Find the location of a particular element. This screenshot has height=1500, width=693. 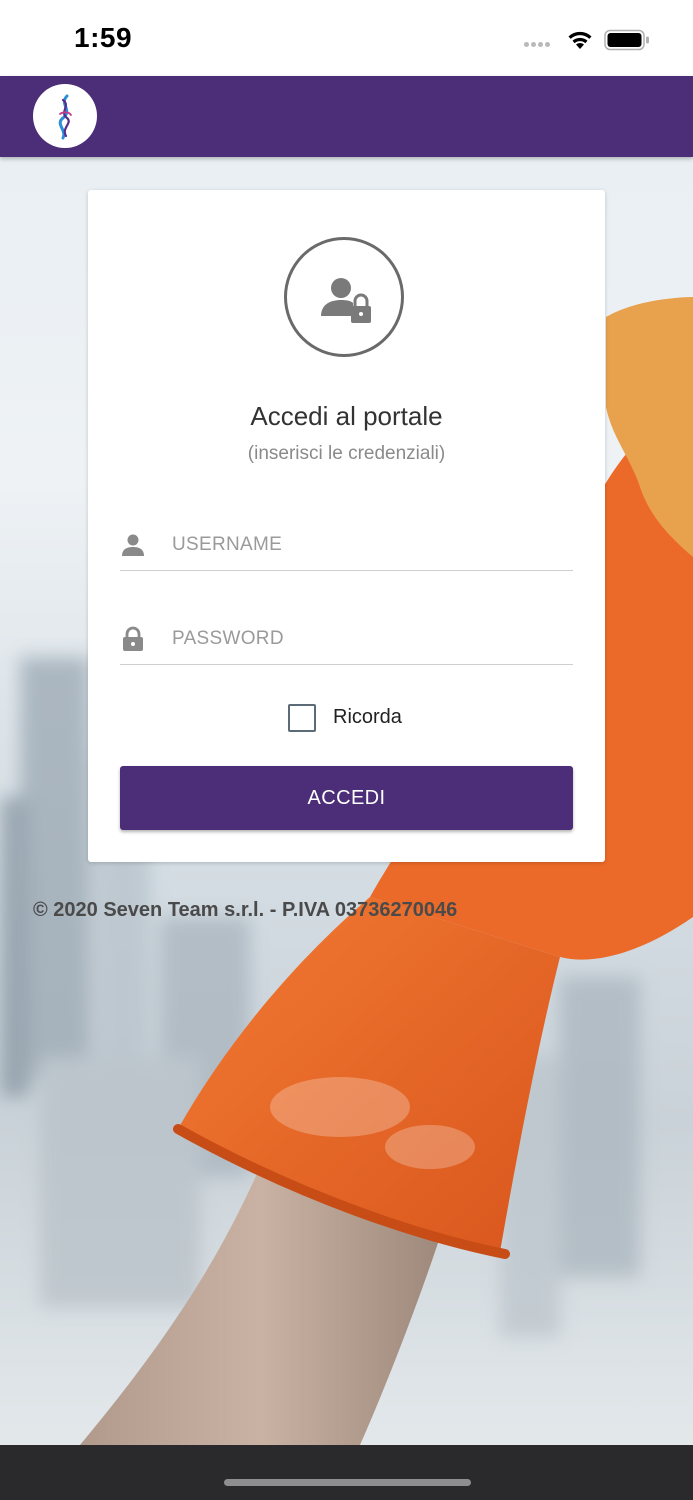

user-icon is located at coordinates (133, 545).